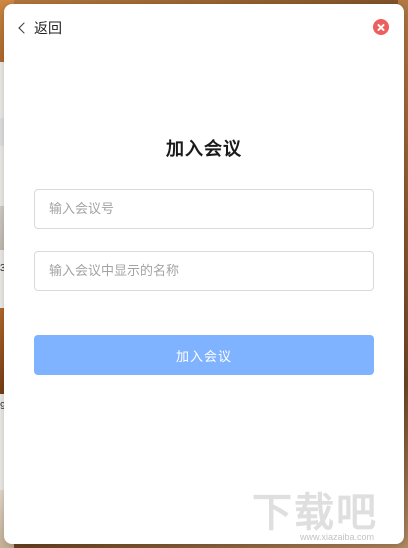  Describe the element at coordinates (336, 537) in the screenshot. I see `watermark-url: www.xiazaiba.com` at that location.